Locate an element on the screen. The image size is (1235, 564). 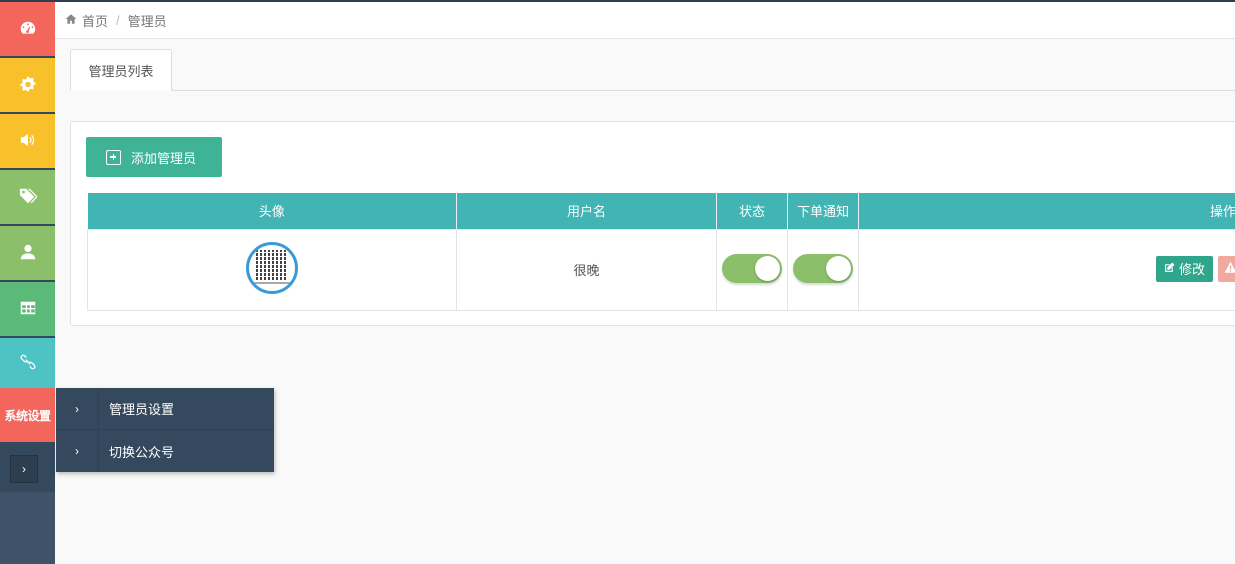
system-settings-submenu: › 管理员设置 › 切换公众号 is located at coordinates (165, 429).